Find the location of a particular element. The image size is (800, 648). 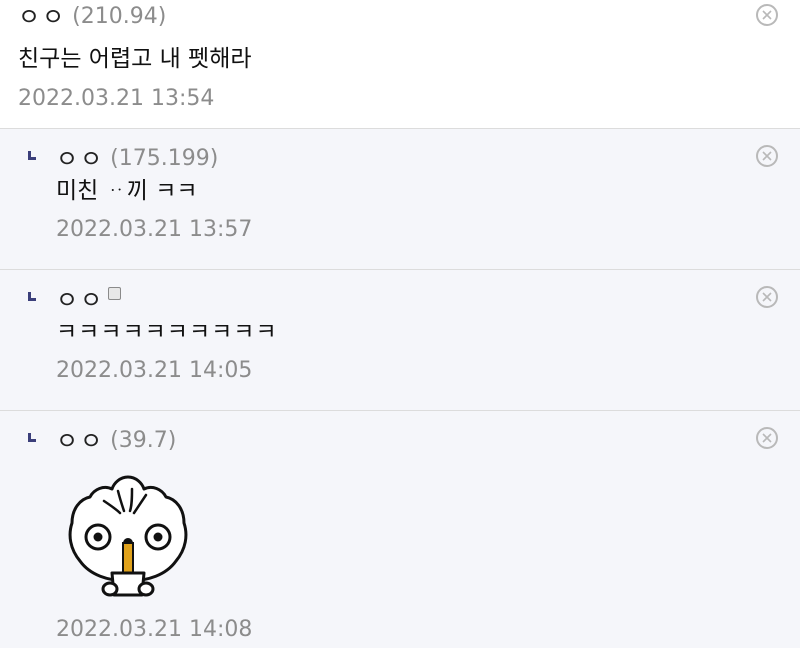

badge-icon is located at coordinates (115, 293).